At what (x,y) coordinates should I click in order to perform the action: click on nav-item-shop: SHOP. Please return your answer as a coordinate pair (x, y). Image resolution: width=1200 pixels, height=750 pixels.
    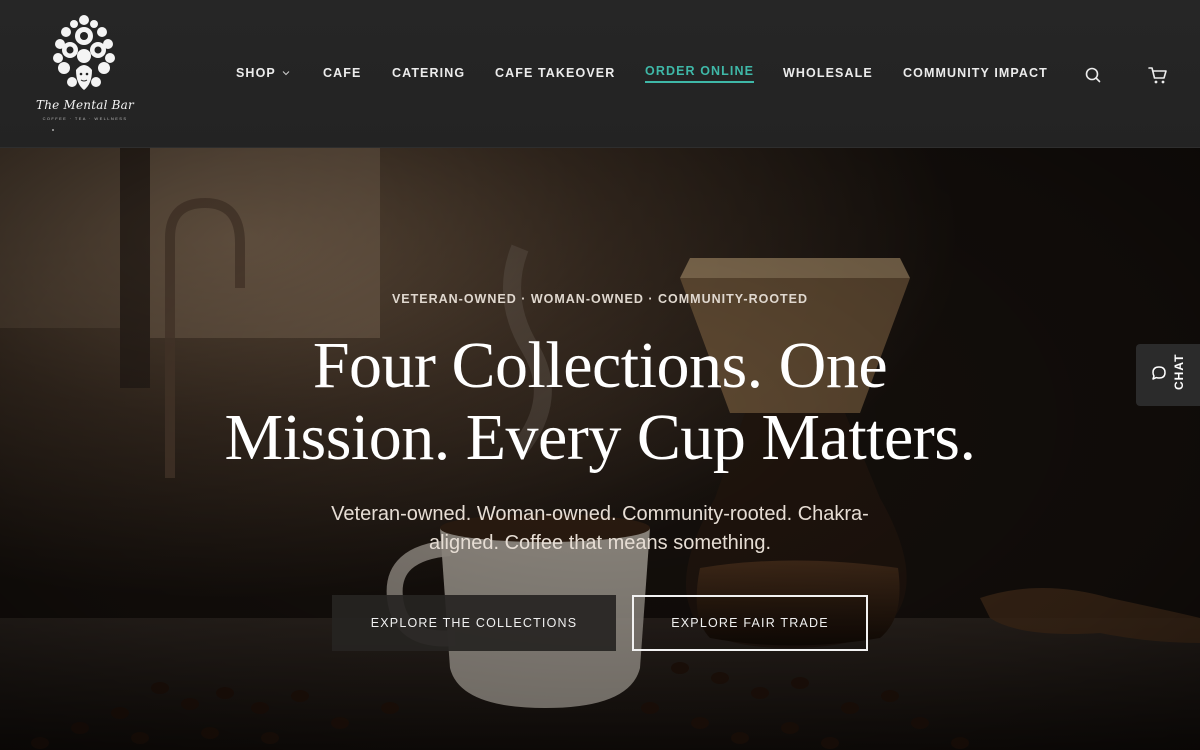
    Looking at the image, I should click on (263, 73).